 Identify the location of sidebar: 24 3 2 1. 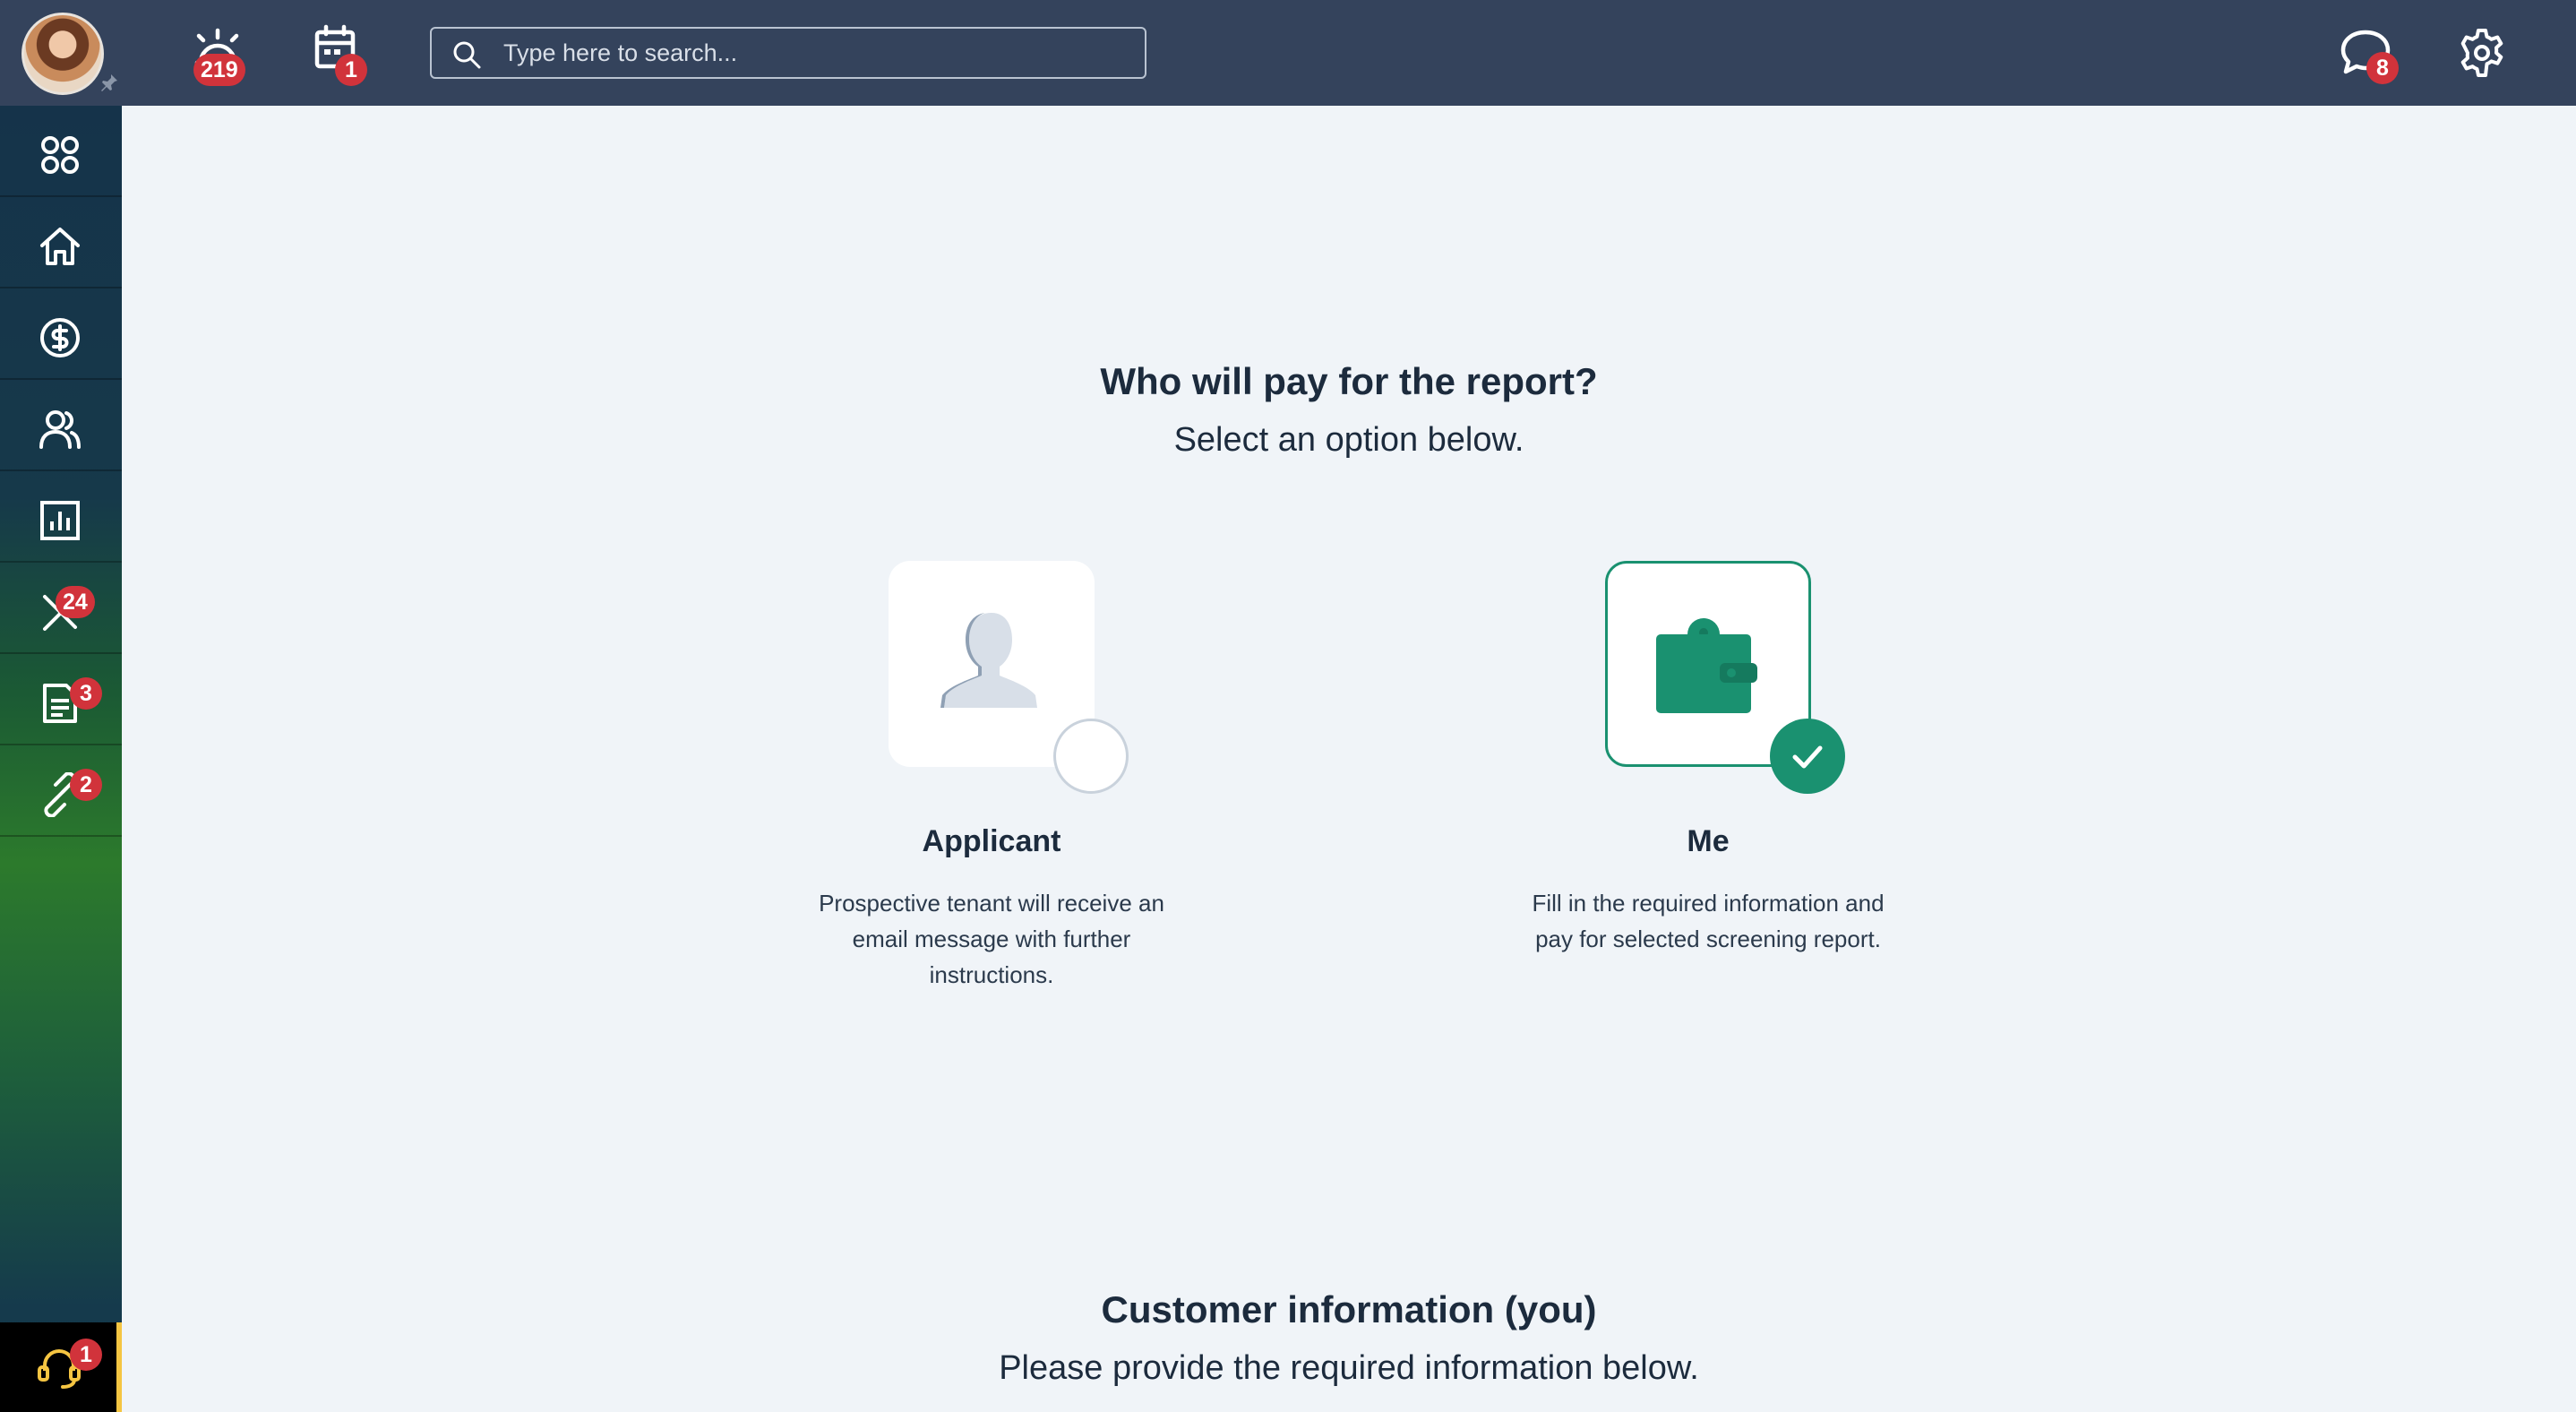
(61, 759).